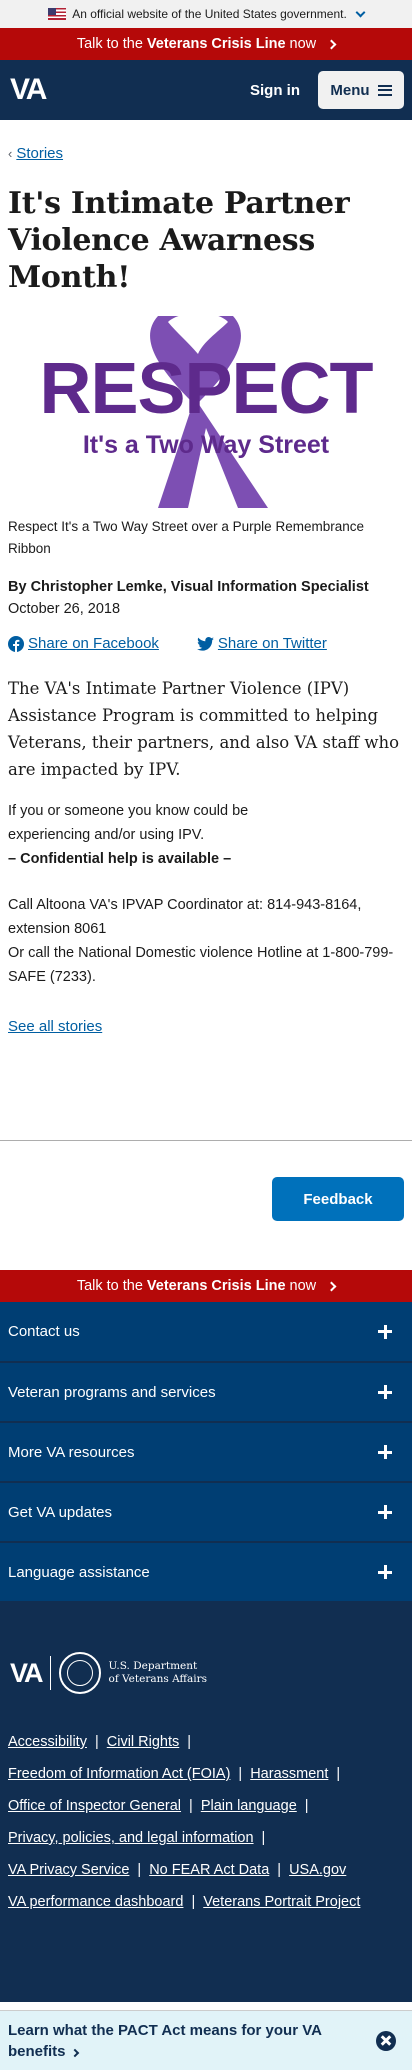 The width and height of the screenshot is (412, 2070). What do you see at coordinates (206, 1332) in the screenshot?
I see `accordion-contact-us: Contact us` at bounding box center [206, 1332].